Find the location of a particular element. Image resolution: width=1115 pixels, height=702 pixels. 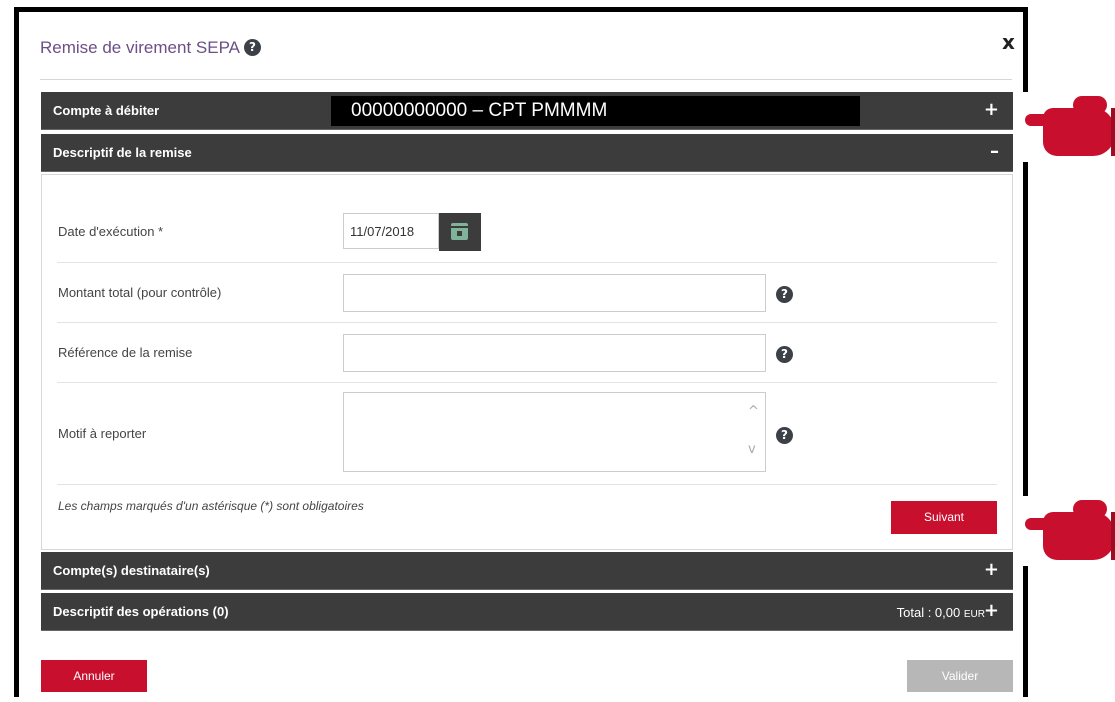

section-comptes-destinataires: Compte(s) destinataire(s) + is located at coordinates (527, 571).